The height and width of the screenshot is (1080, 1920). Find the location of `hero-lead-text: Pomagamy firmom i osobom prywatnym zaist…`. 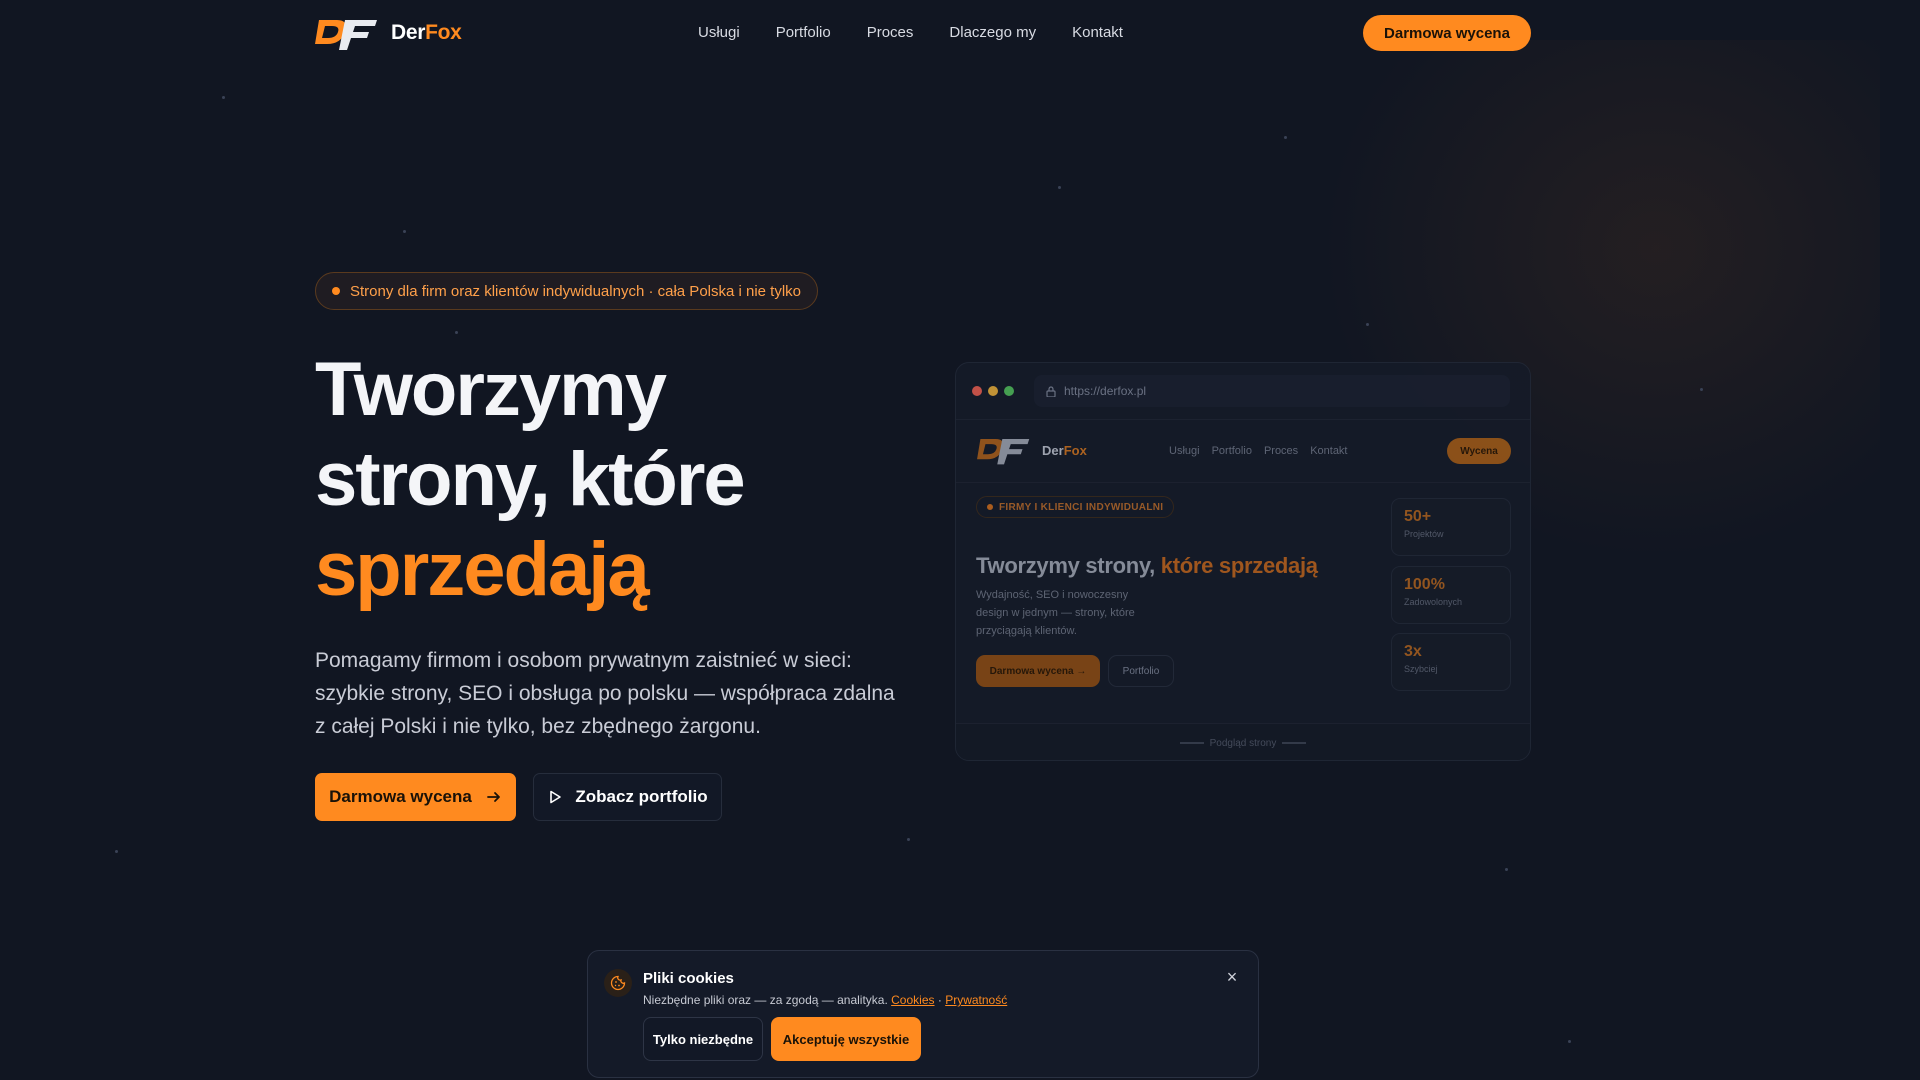

hero-lead-text: Pomagamy firmom i osobom prywatnym zaist… is located at coordinates (605, 693).